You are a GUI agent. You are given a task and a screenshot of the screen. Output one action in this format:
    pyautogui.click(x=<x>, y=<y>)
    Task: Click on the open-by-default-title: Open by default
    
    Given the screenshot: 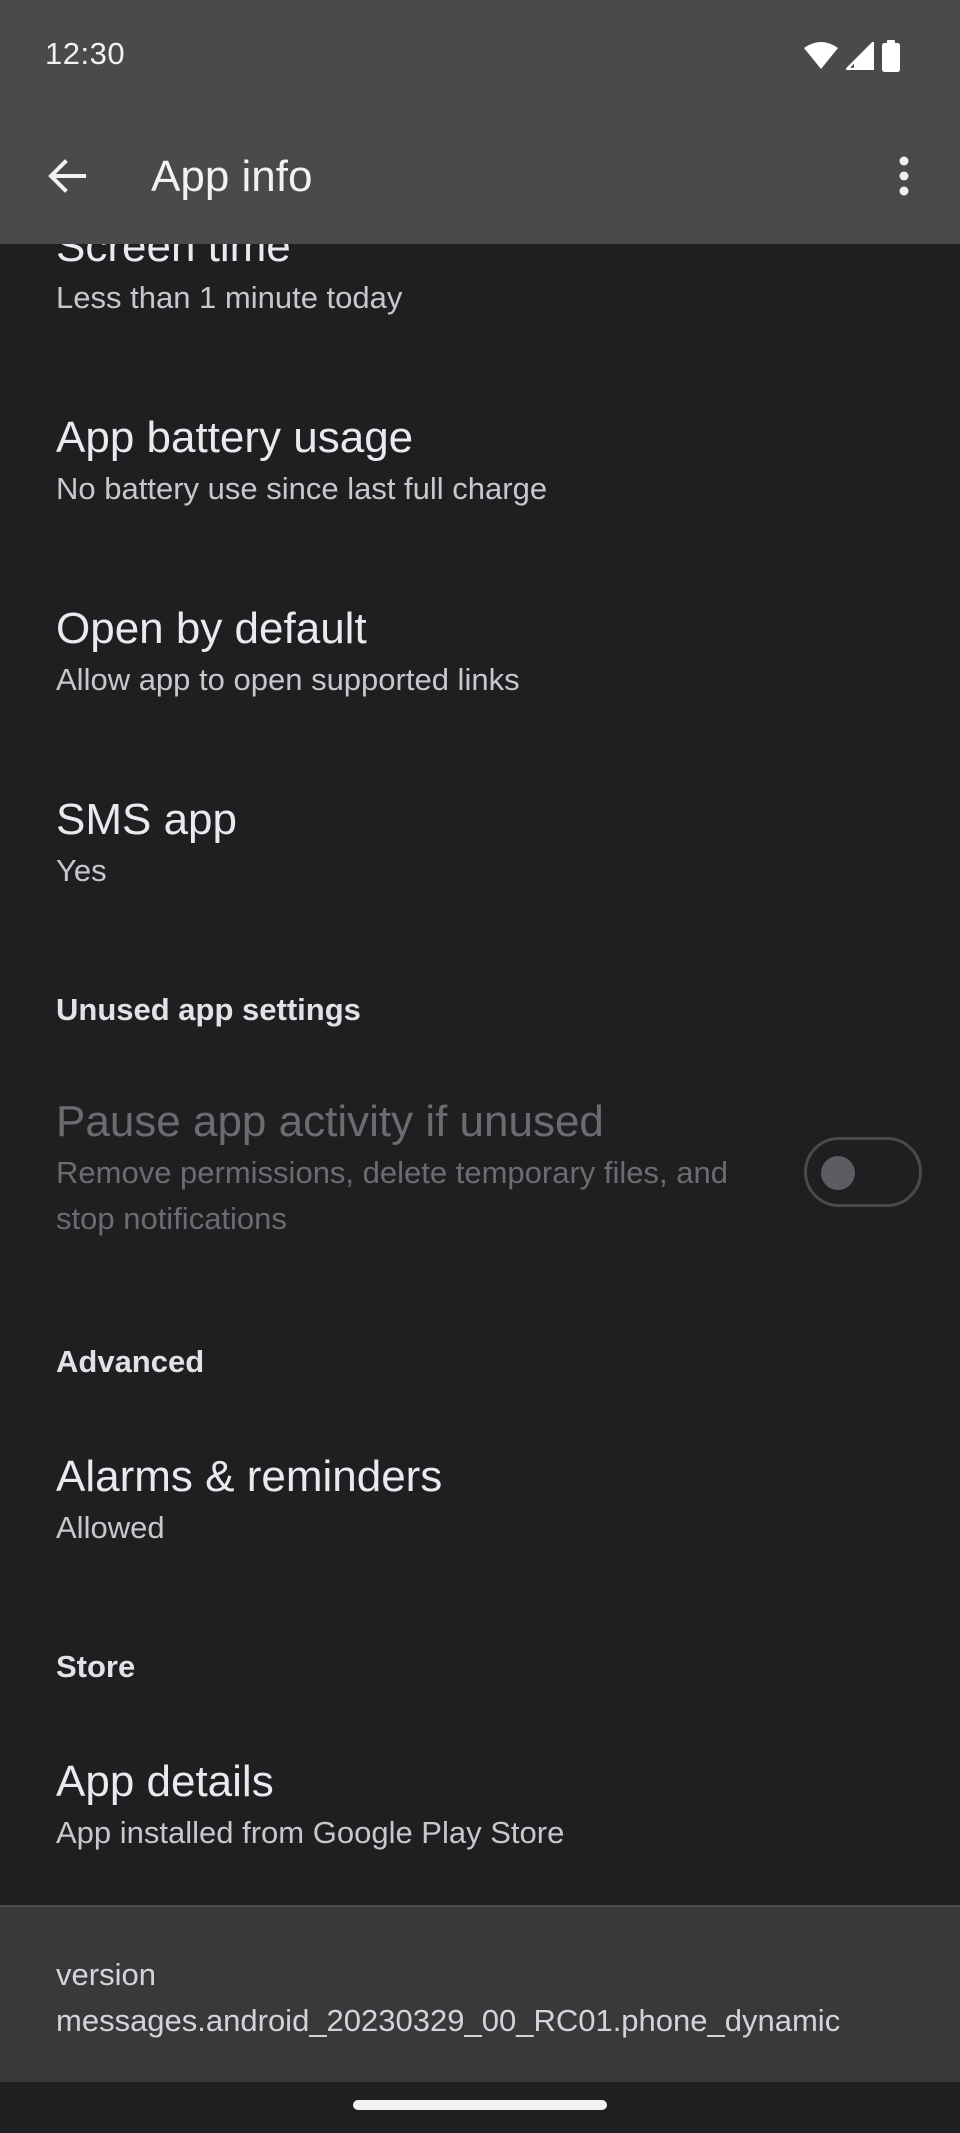 What is the action you would take?
    pyautogui.click(x=211, y=628)
    